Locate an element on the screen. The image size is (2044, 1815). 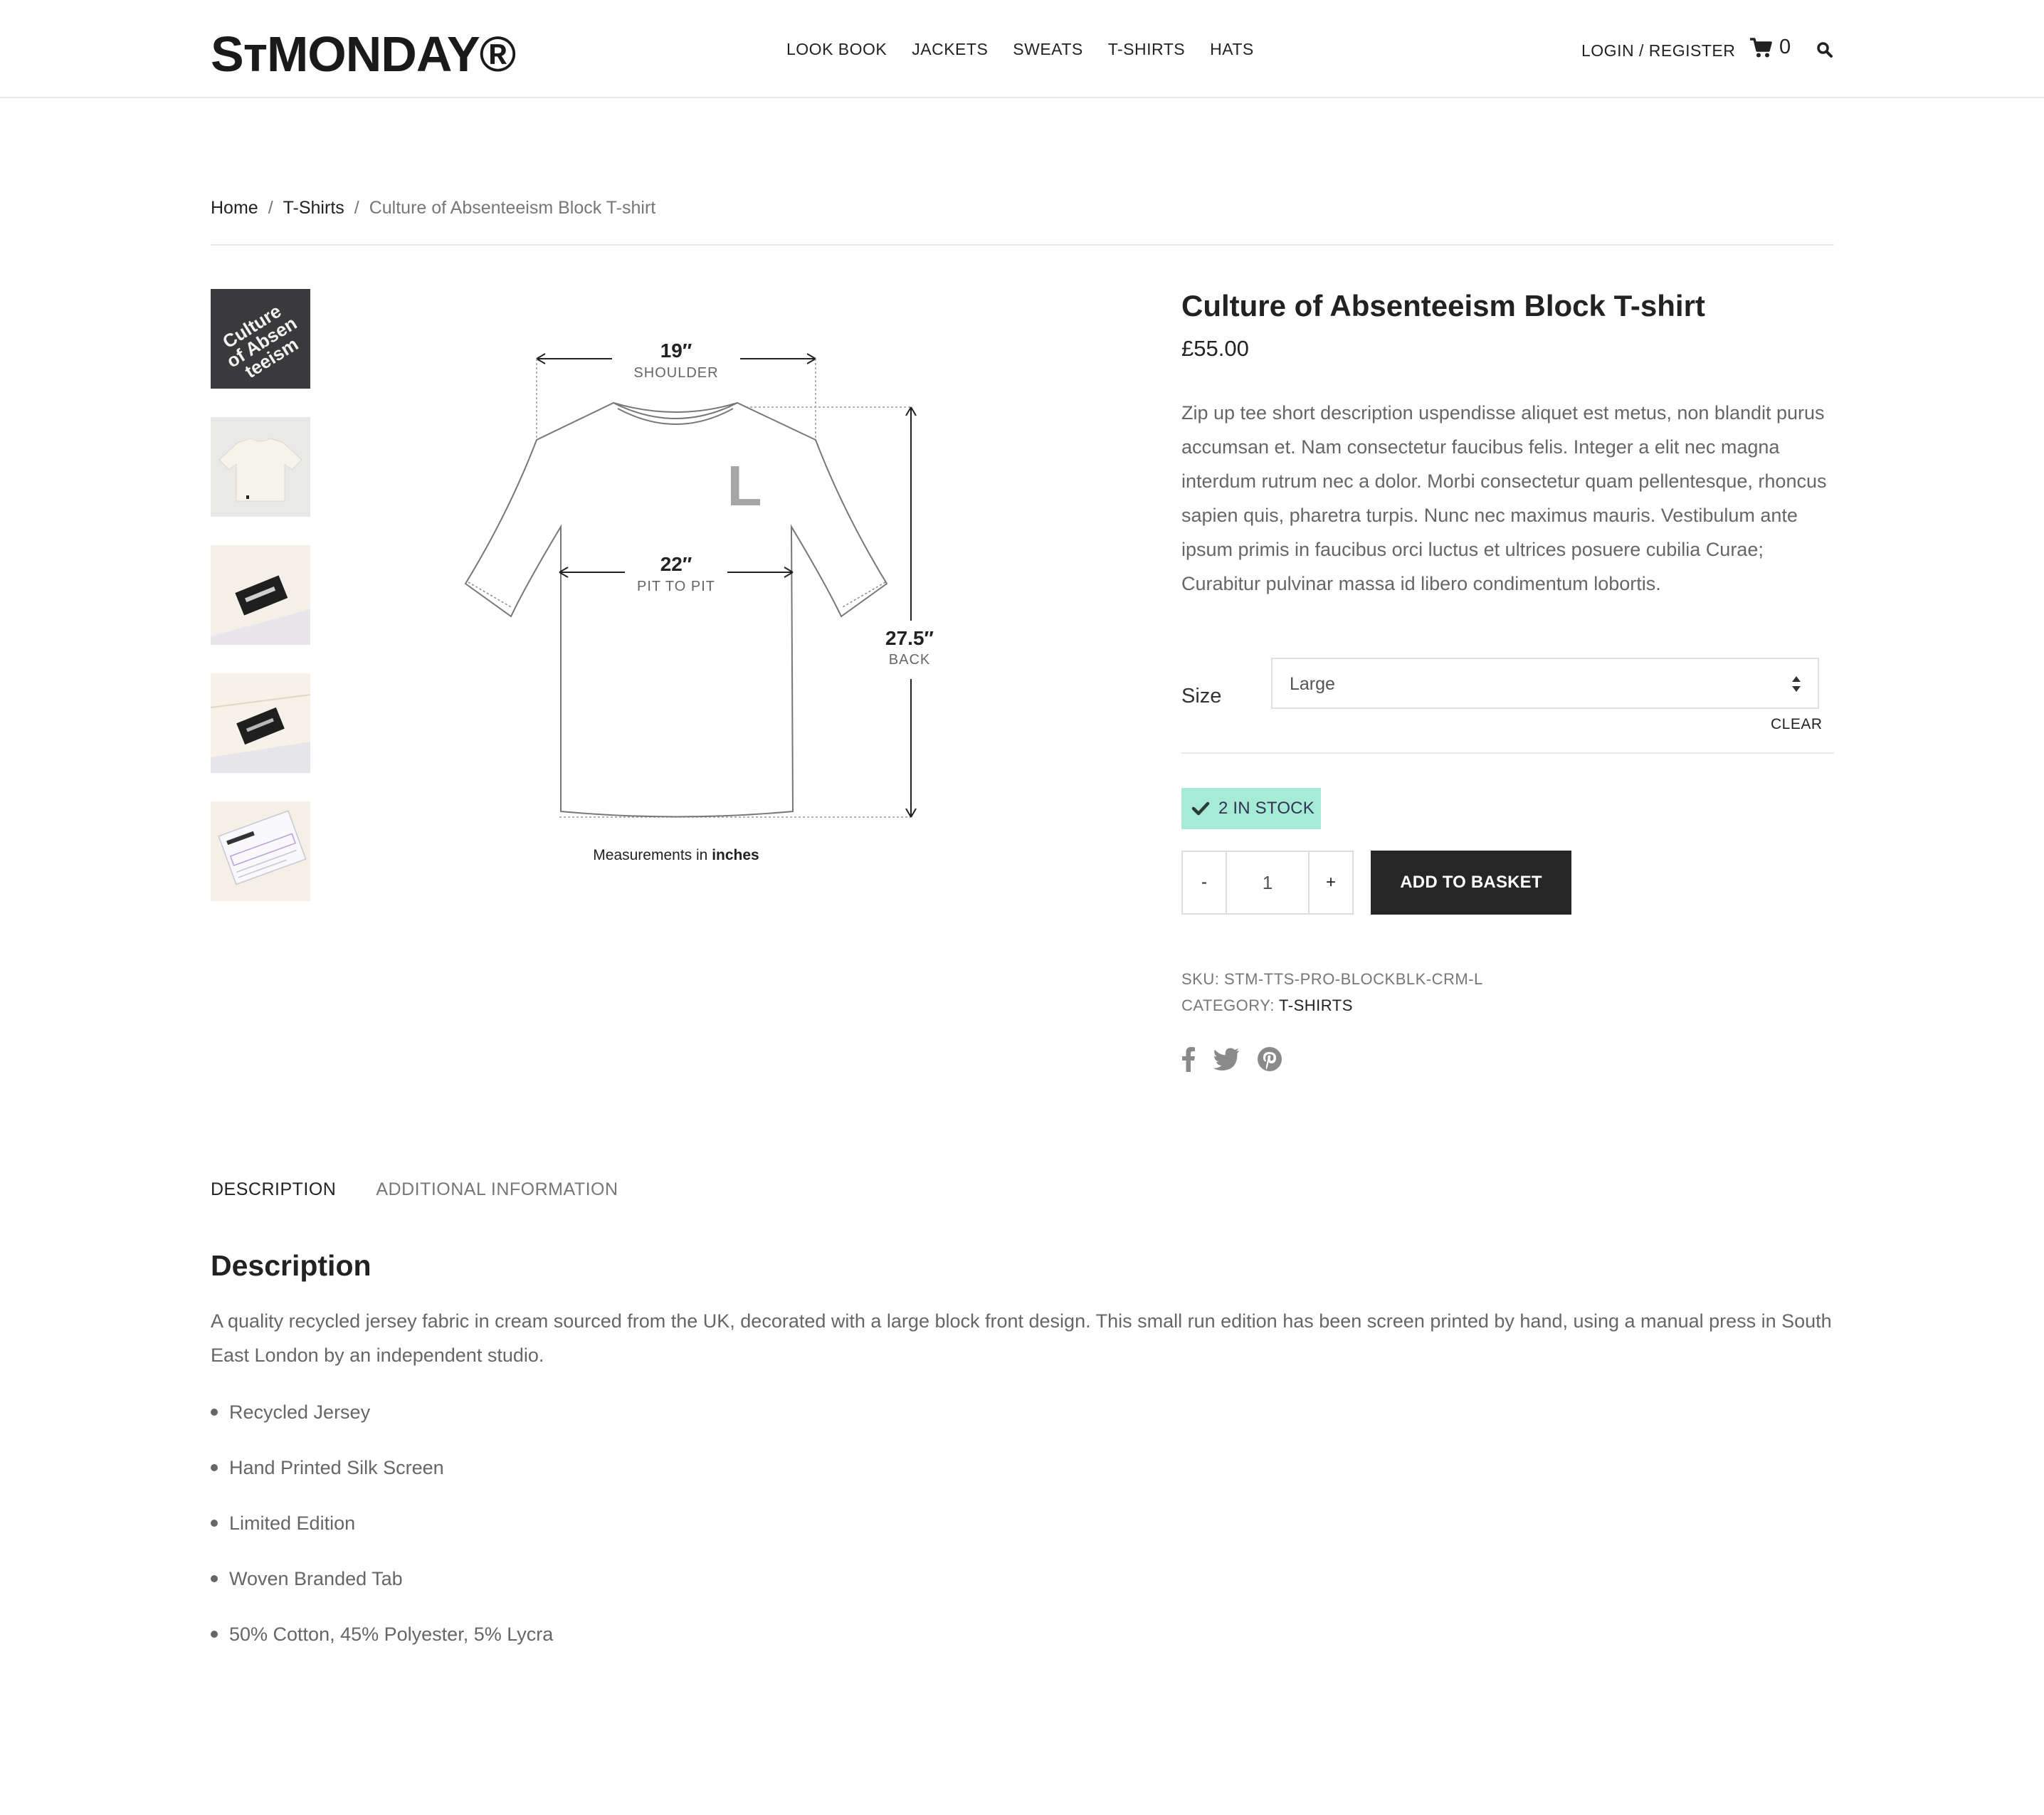
nav-item-hats: HATS is located at coordinates (1232, 49).